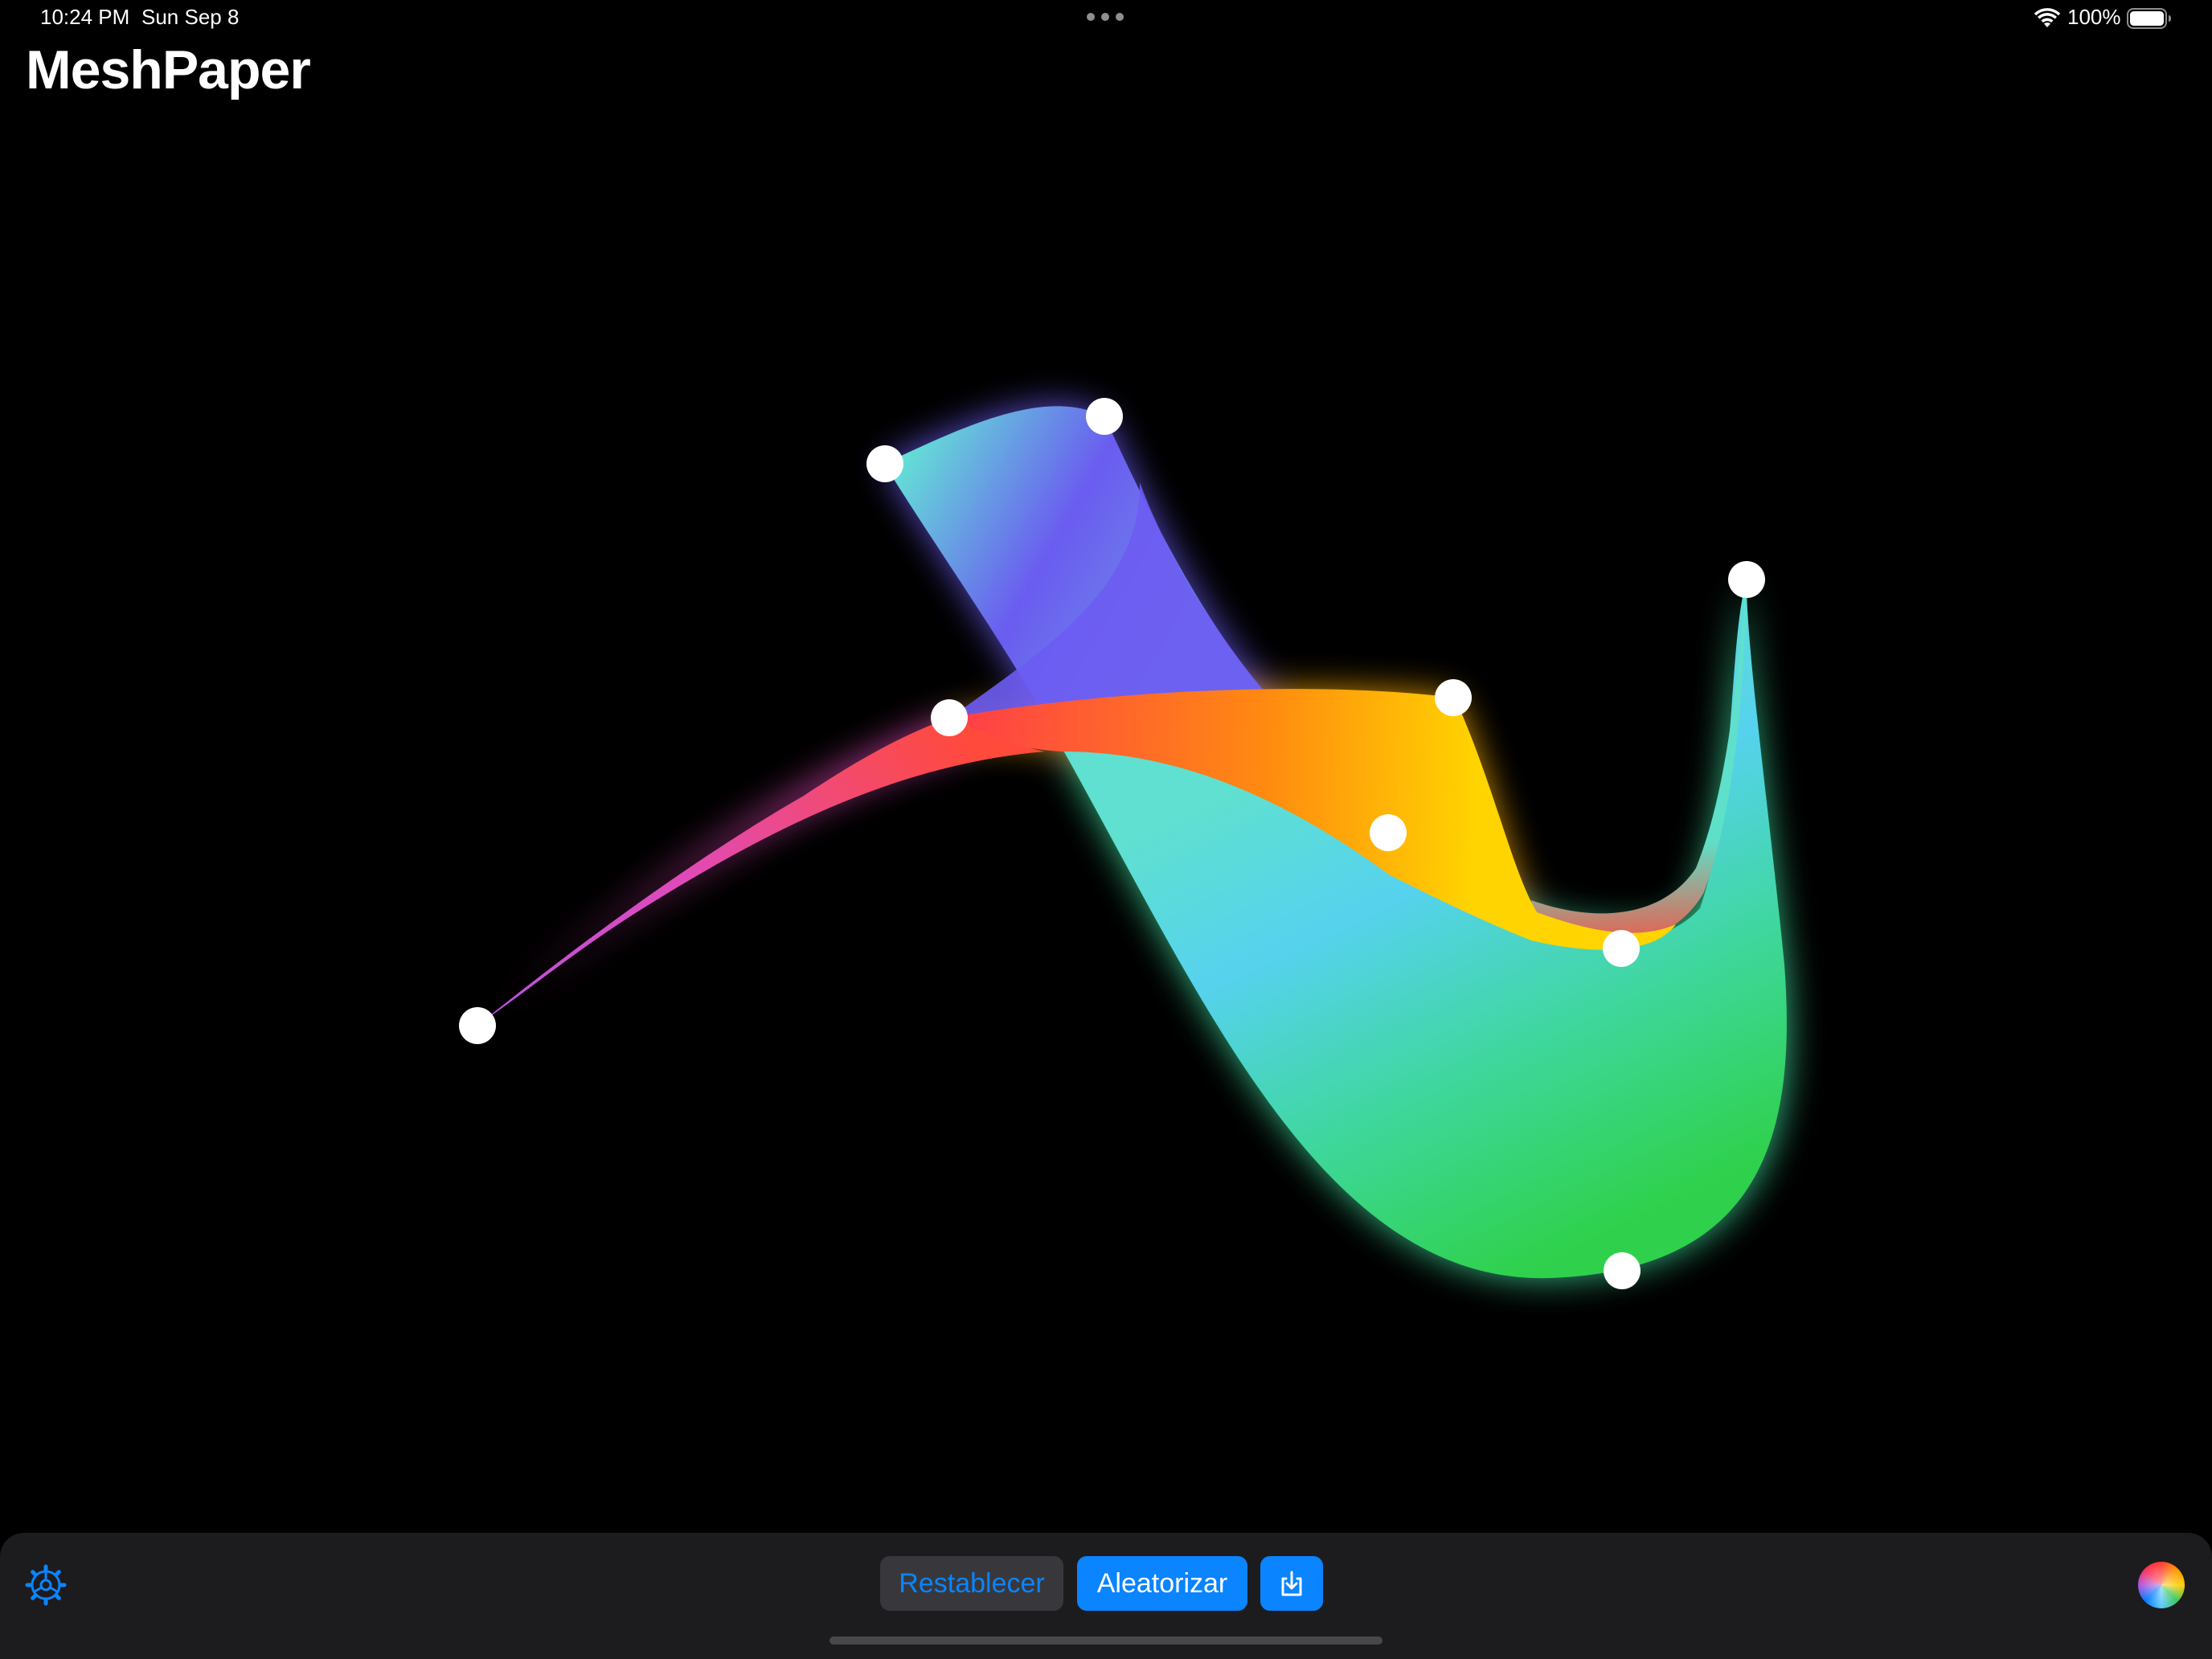  I want to click on wifi-icon, so click(2048, 17).